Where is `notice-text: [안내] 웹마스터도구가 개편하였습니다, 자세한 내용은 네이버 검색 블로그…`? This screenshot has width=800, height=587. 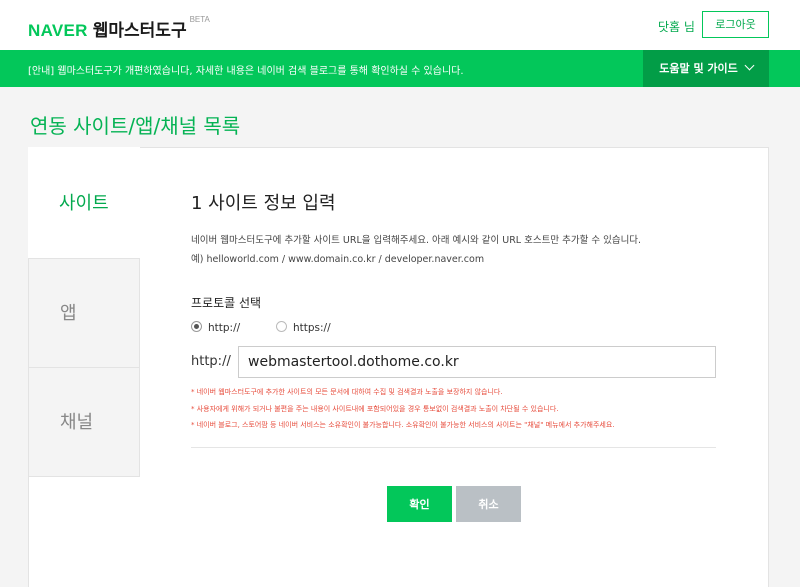 notice-text: [안내] 웹마스터도구가 개편하였습니다, 자세한 내용은 네이버 검색 블로그… is located at coordinates (246, 71).